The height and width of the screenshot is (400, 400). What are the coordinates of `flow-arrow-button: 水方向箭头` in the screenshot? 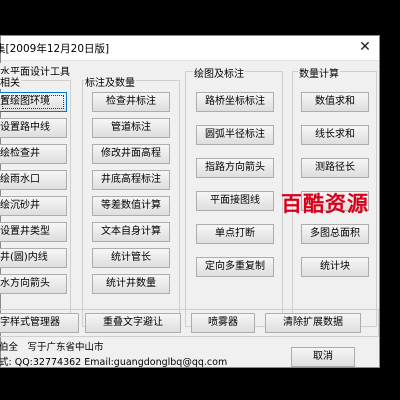 It's located at (33, 284).